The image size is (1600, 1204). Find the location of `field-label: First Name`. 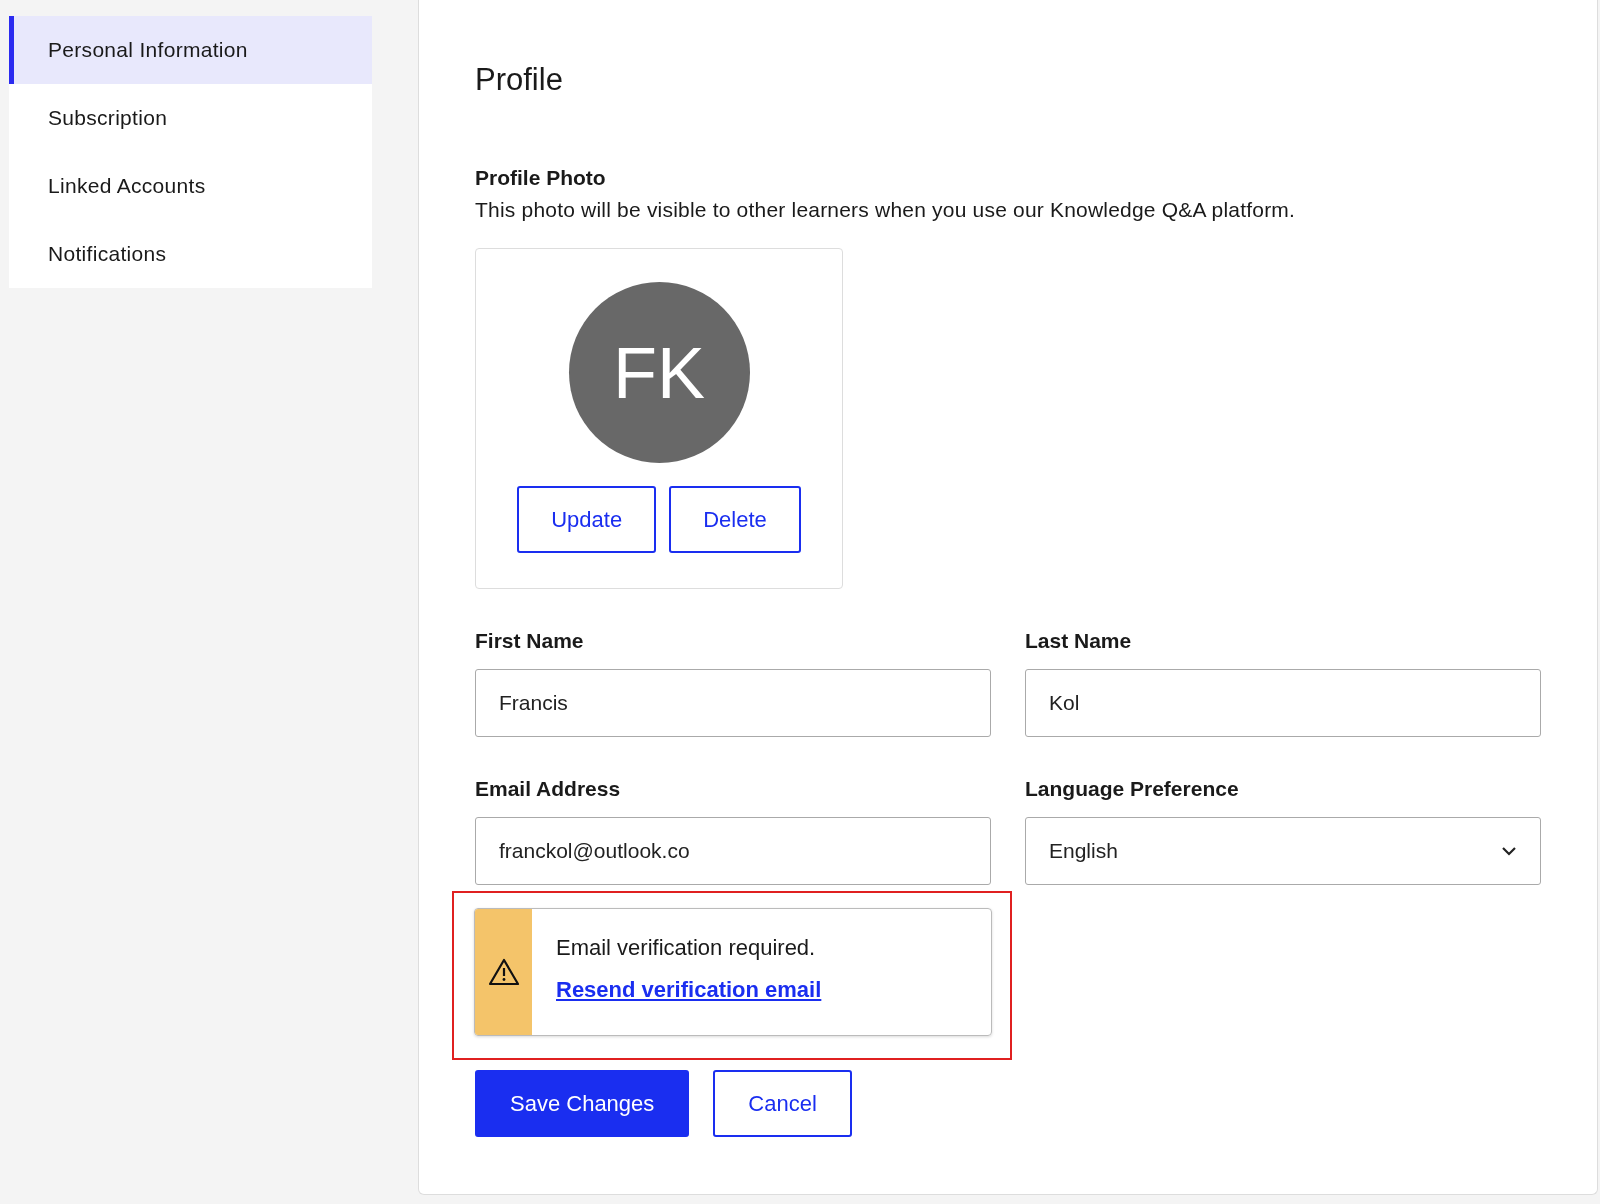

field-label: First Name is located at coordinates (530, 641).